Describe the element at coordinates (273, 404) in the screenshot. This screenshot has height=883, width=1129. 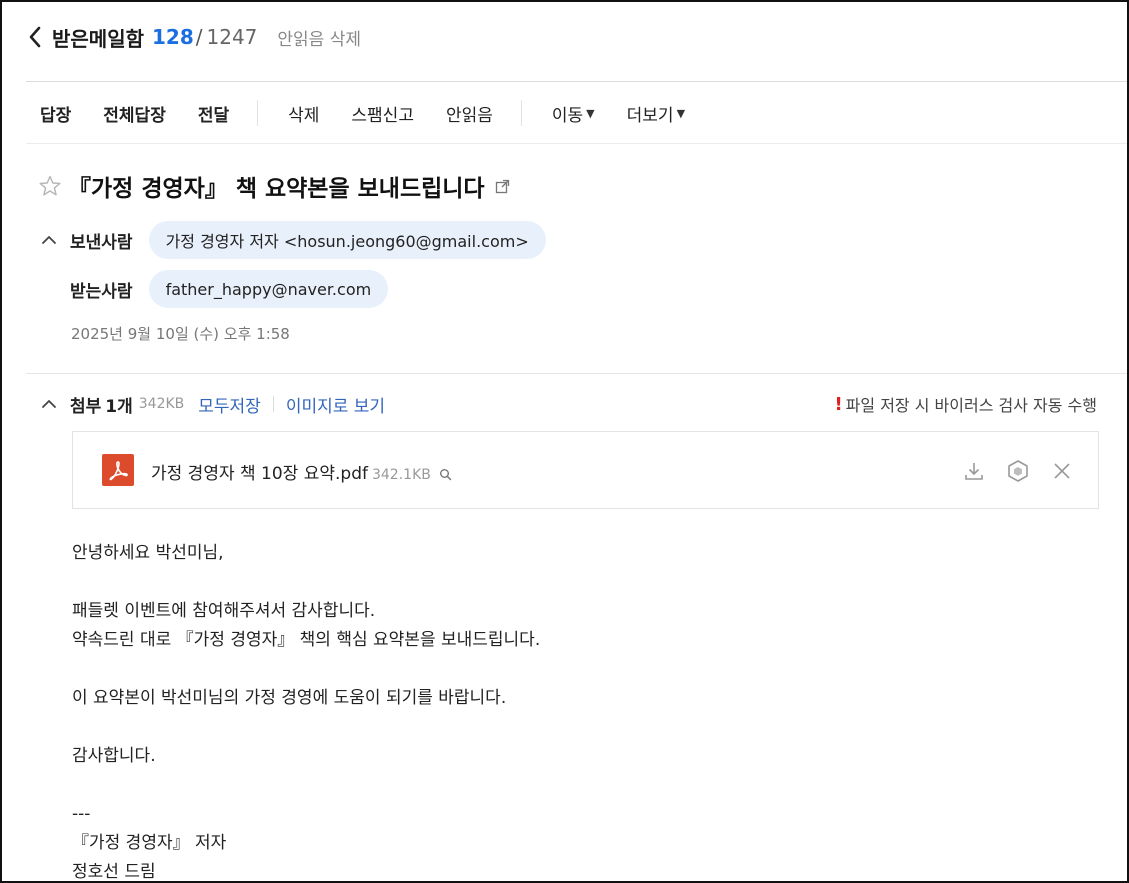
I see `attachment-divider` at that location.